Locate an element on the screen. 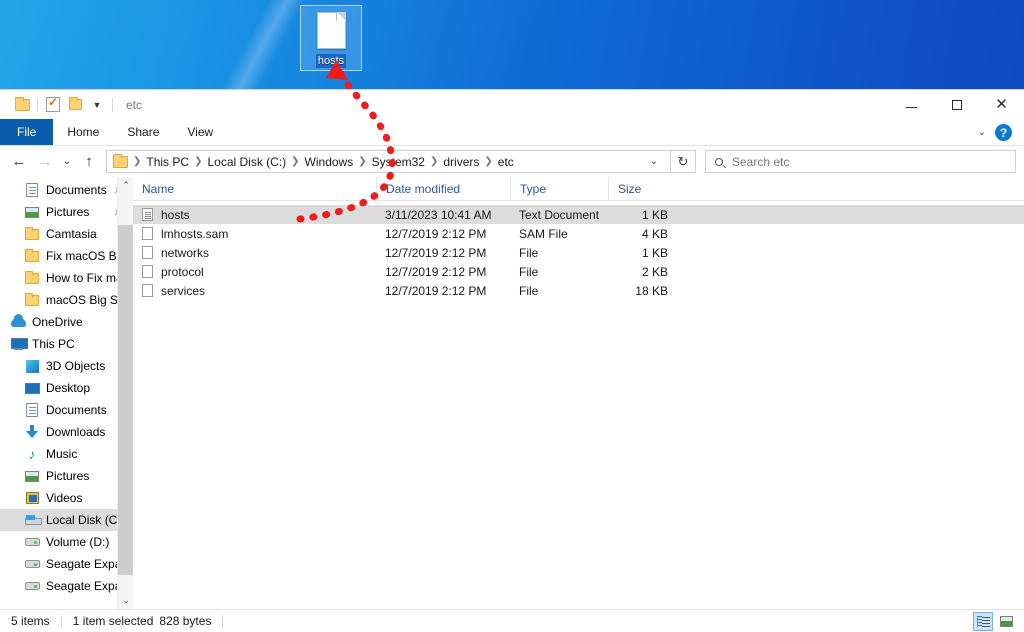 This screenshot has width=1024, height=632. tab-home: Home is located at coordinates (83, 132).